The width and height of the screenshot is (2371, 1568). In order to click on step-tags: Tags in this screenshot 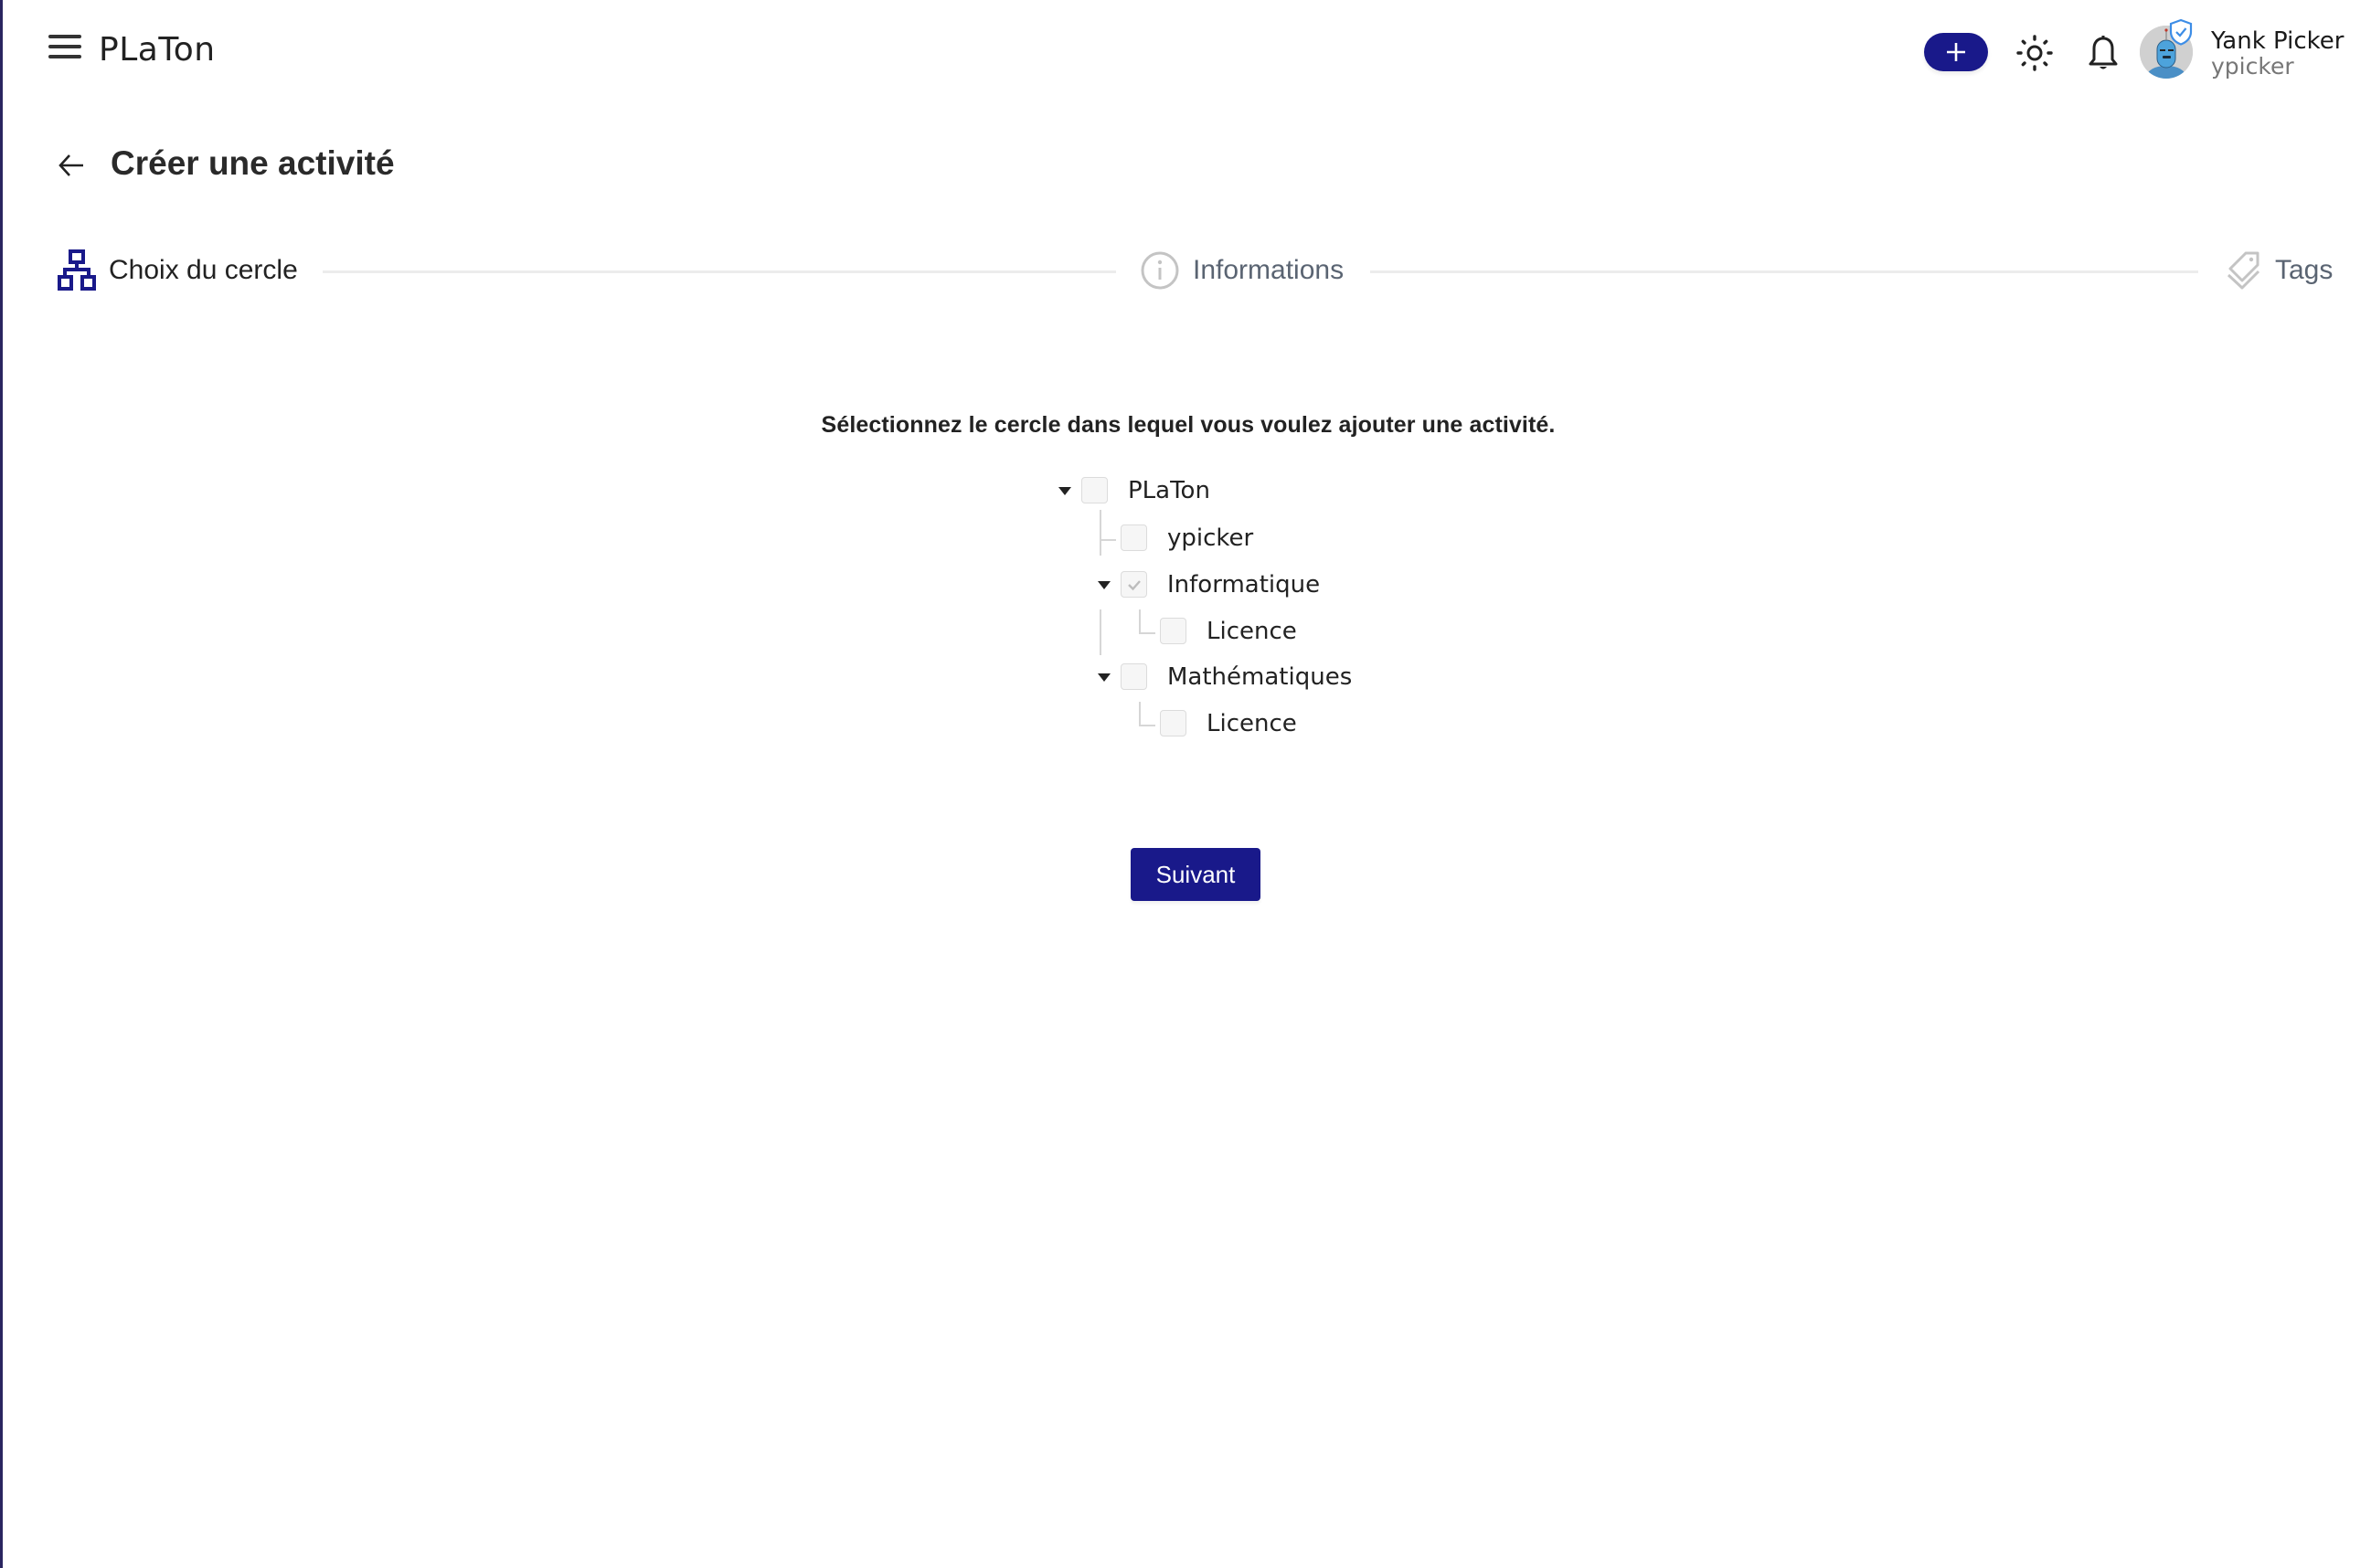, I will do `click(2279, 270)`.